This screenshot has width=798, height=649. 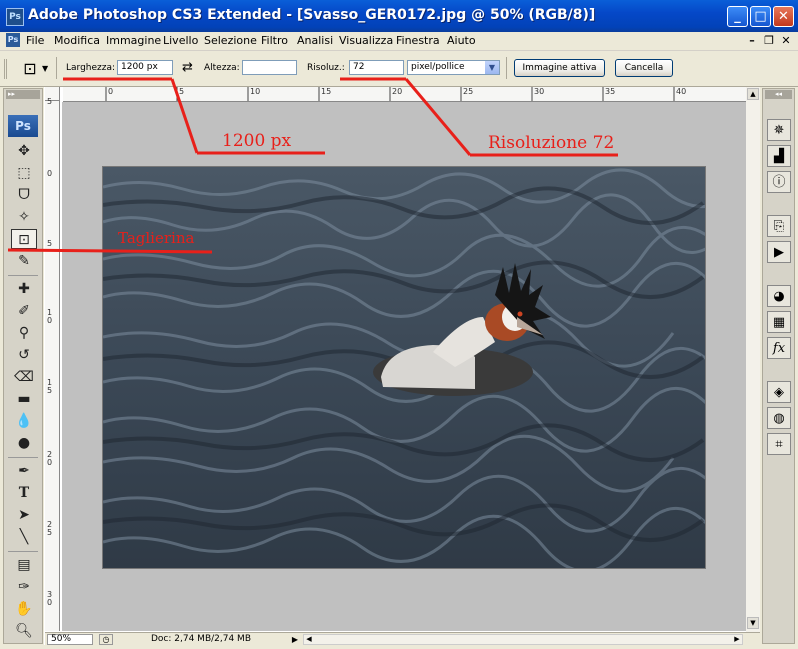 I want to click on width-label: Larghezza:, so click(x=91, y=68).